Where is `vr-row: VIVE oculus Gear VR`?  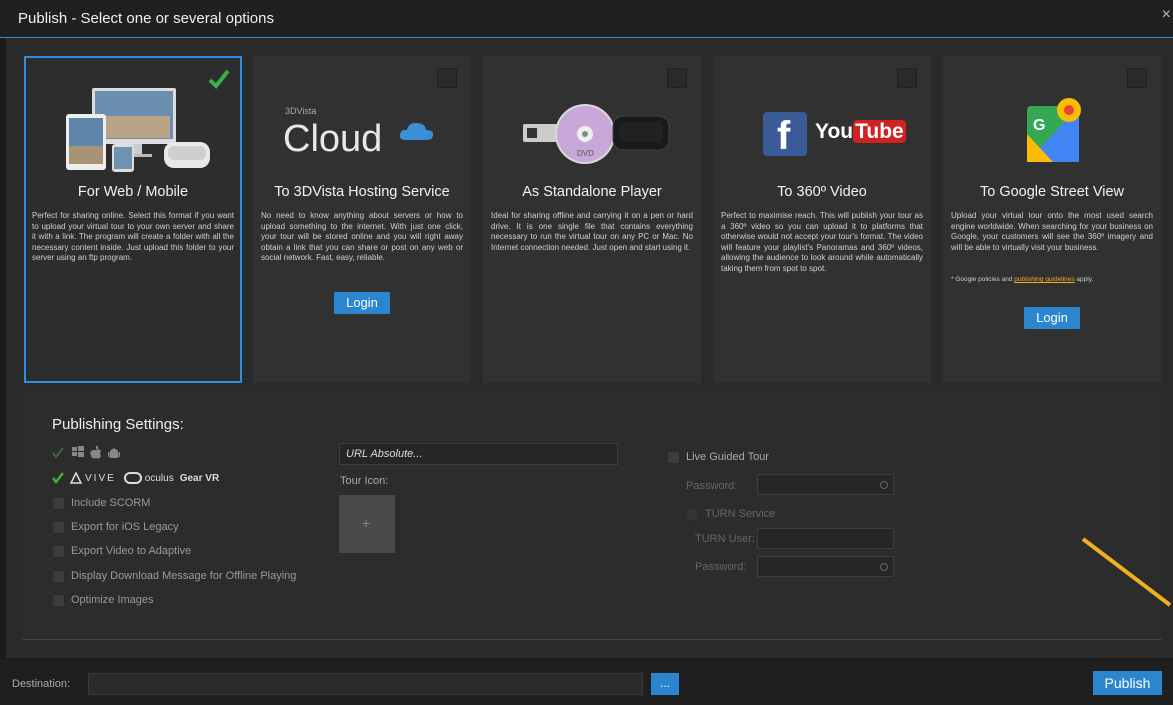
vr-row: VIVE oculus Gear VR is located at coordinates (135, 478).